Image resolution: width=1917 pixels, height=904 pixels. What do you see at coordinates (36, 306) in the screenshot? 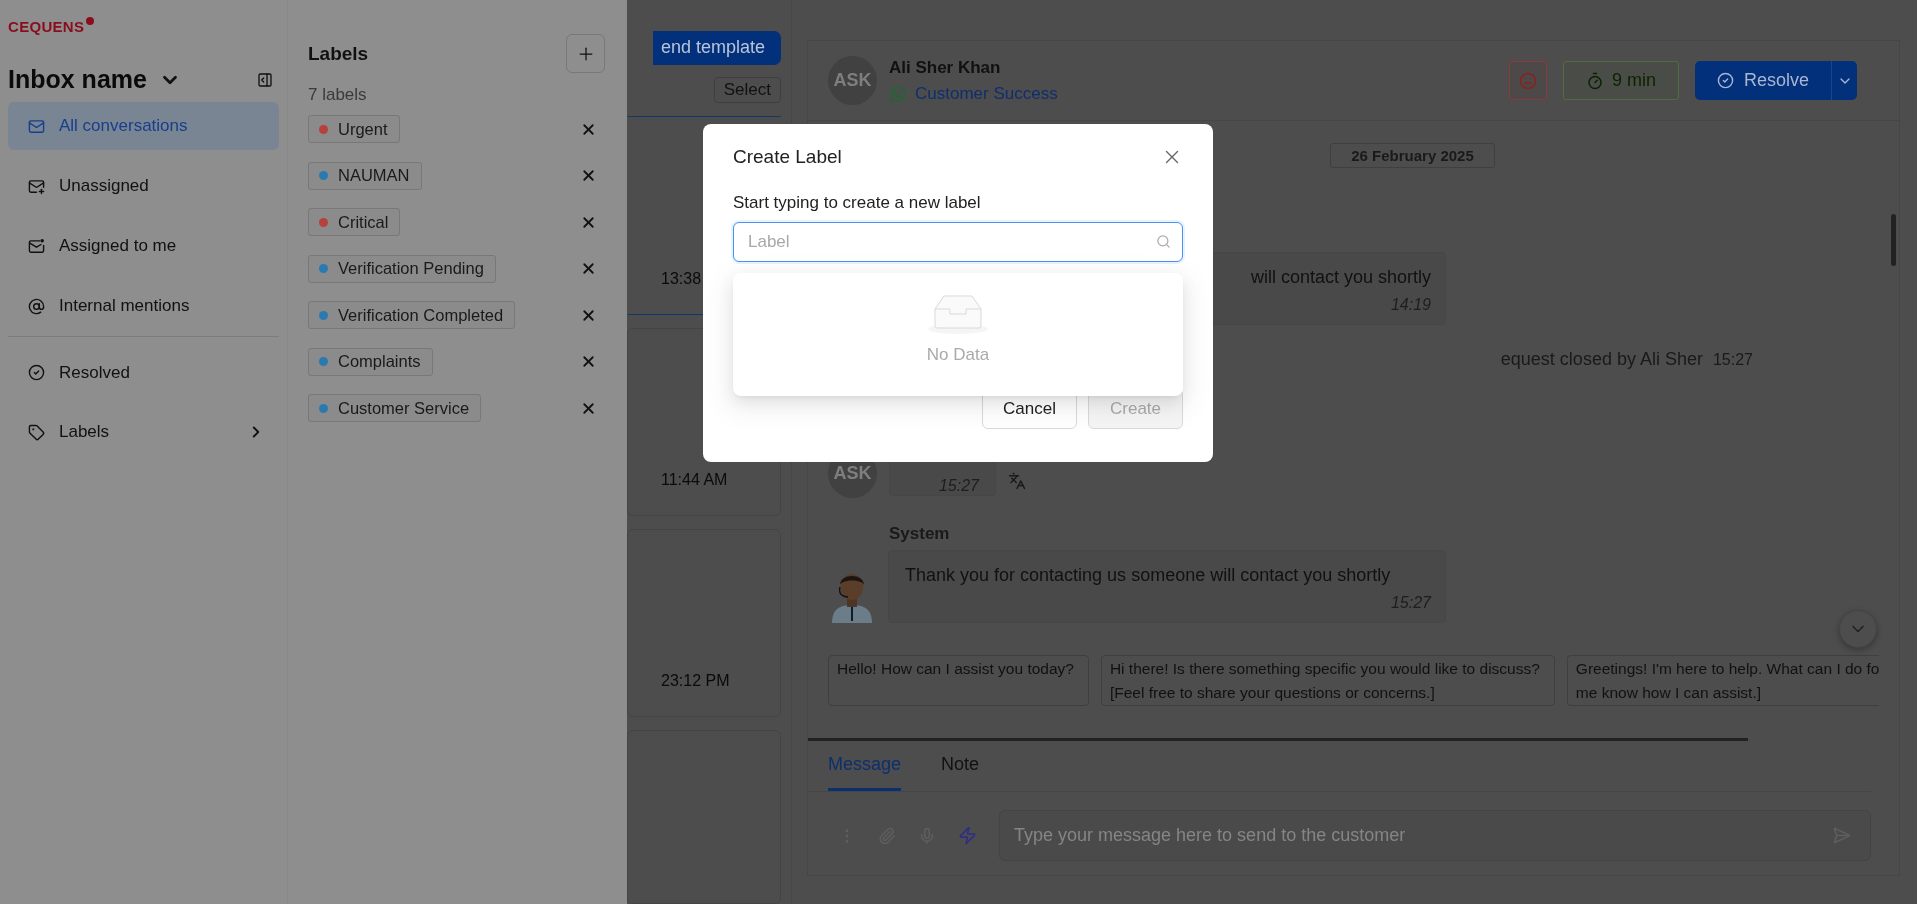
I see `at-icon` at bounding box center [36, 306].